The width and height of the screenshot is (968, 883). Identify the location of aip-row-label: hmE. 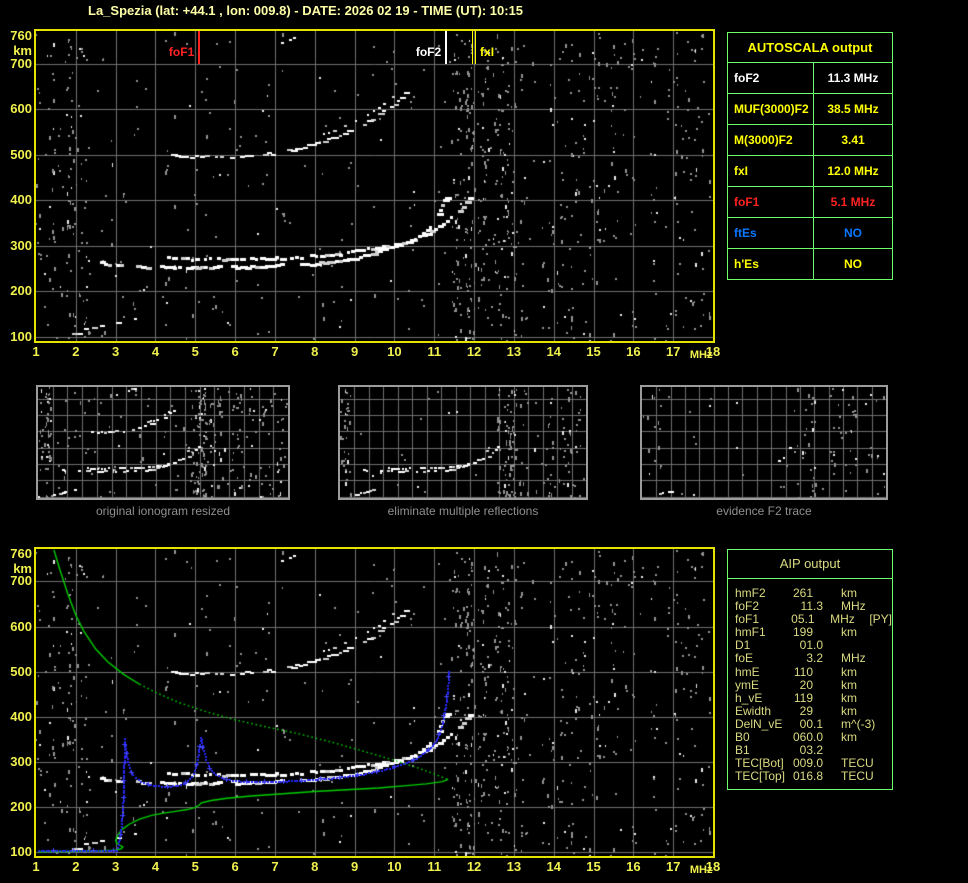
(747, 671).